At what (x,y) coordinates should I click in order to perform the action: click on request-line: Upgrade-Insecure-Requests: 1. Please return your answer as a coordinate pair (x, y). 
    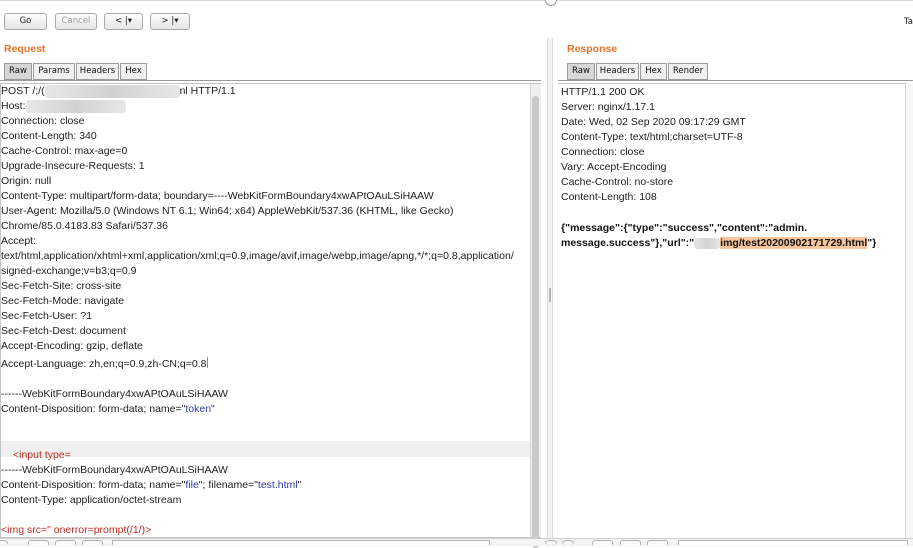
    Looking at the image, I should click on (73, 166).